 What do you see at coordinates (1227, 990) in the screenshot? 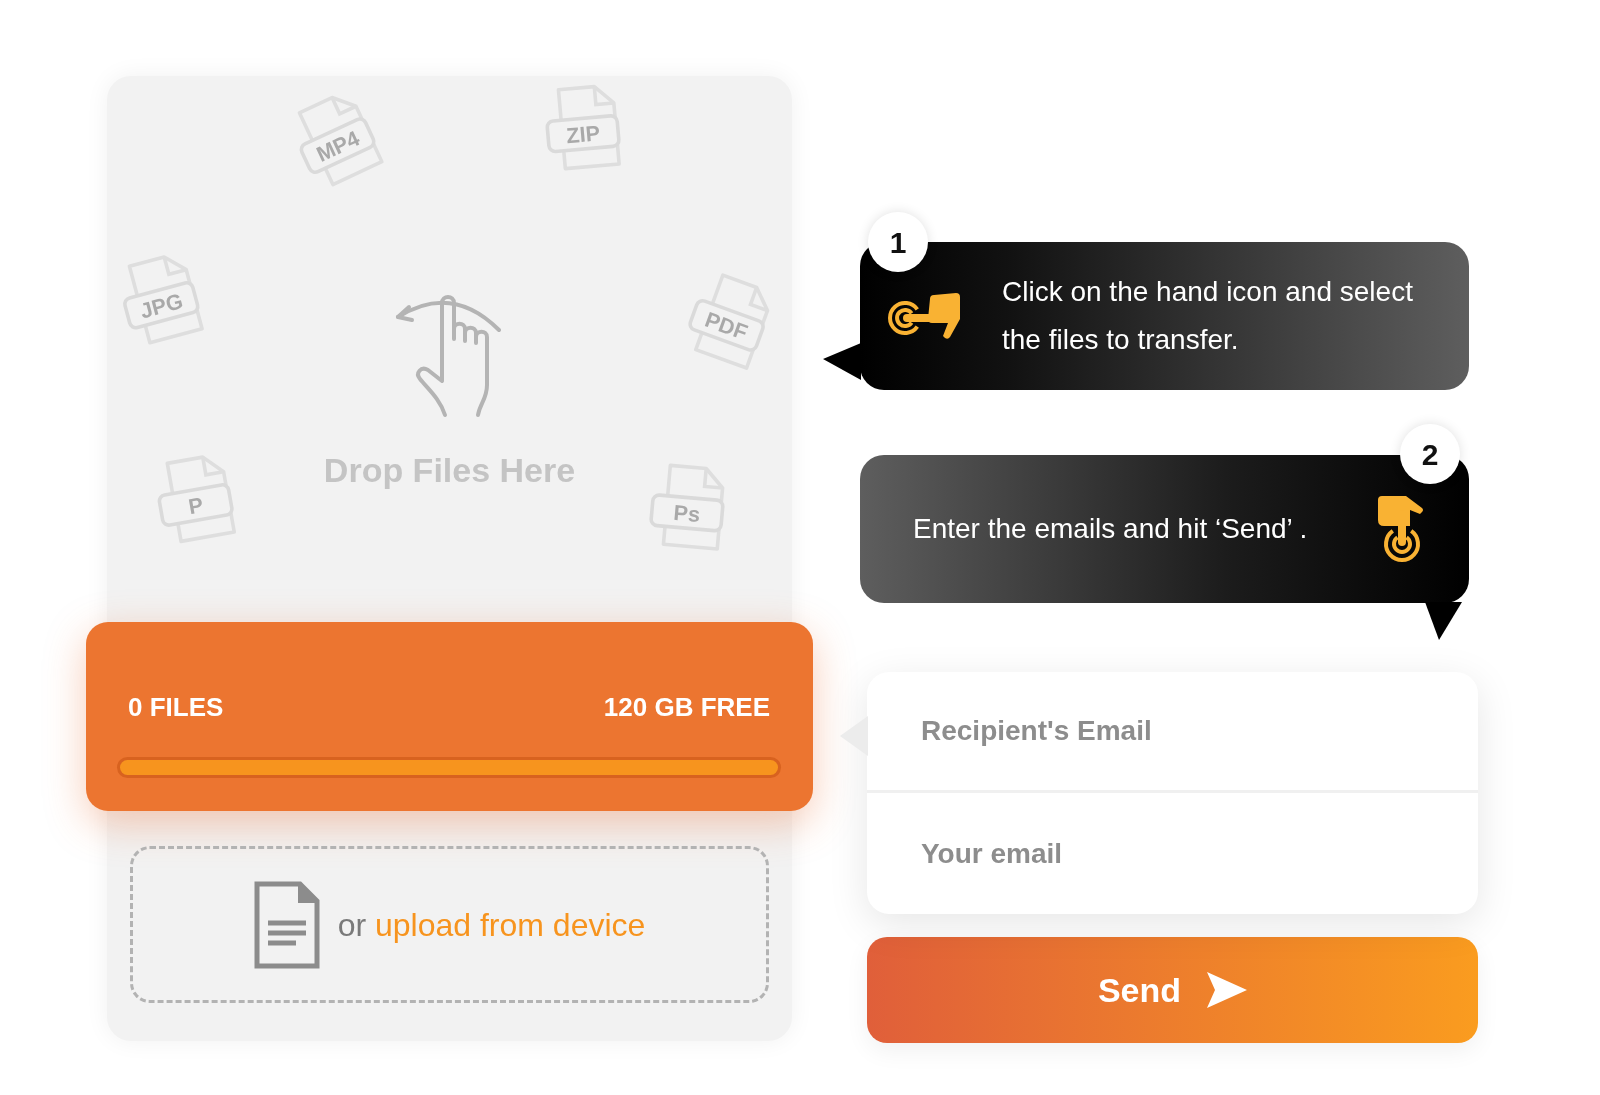
I see `send-arrow-icon` at bounding box center [1227, 990].